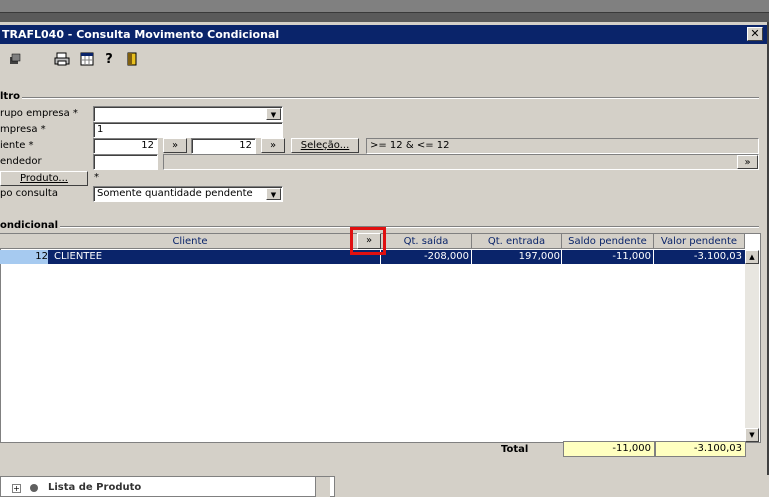 This screenshot has height=497, width=769. What do you see at coordinates (34, 488) in the screenshot?
I see `node-icon` at bounding box center [34, 488].